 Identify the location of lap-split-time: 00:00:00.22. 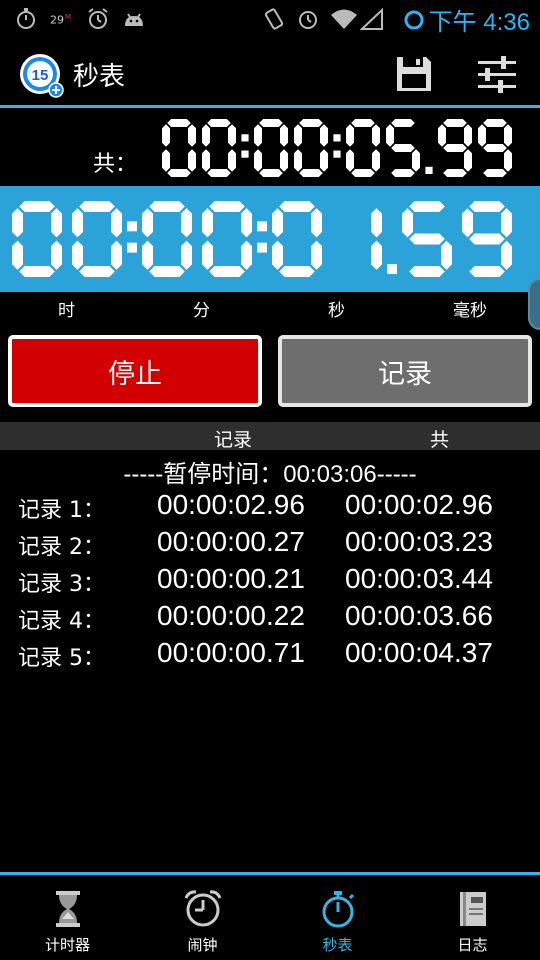
(231, 615).